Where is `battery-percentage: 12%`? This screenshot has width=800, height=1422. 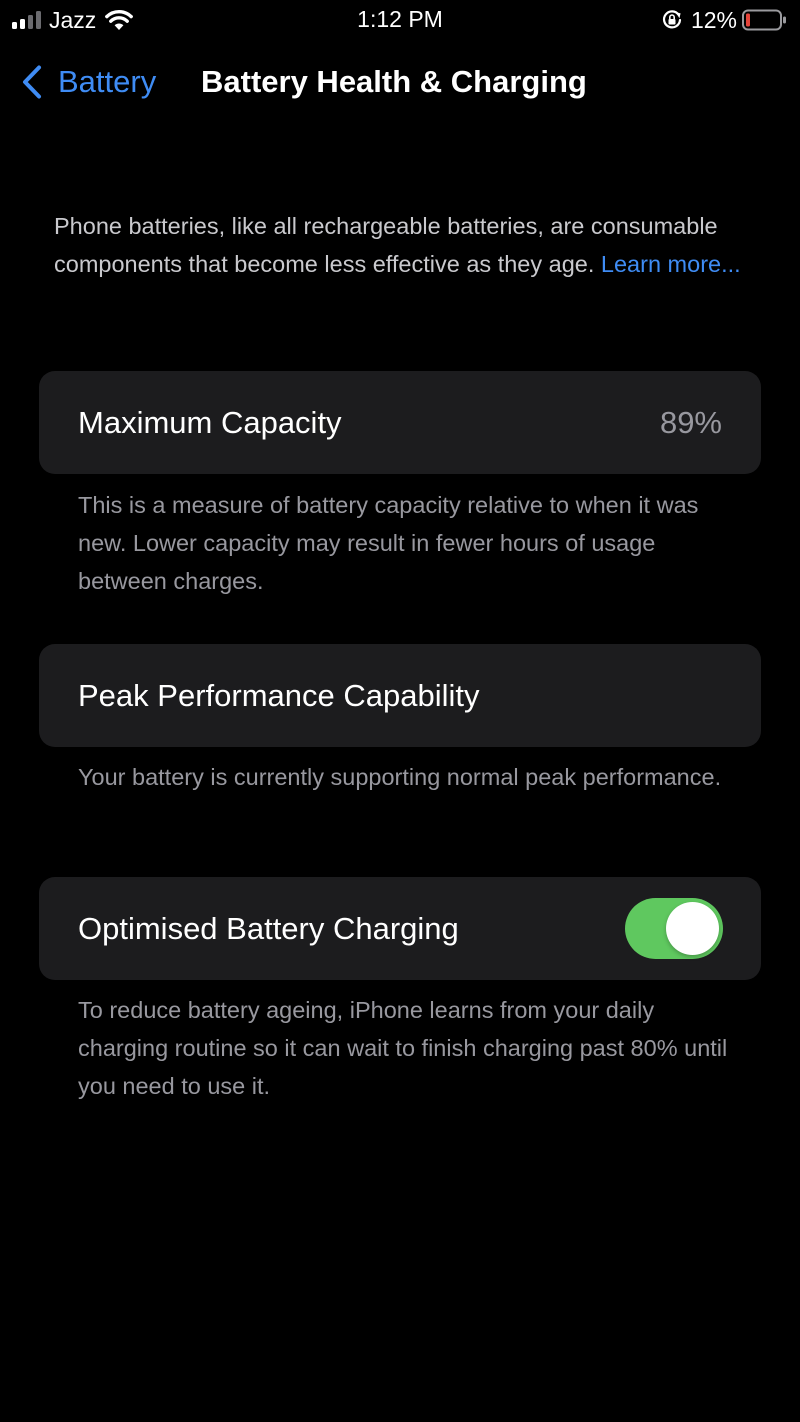 battery-percentage: 12% is located at coordinates (713, 19).